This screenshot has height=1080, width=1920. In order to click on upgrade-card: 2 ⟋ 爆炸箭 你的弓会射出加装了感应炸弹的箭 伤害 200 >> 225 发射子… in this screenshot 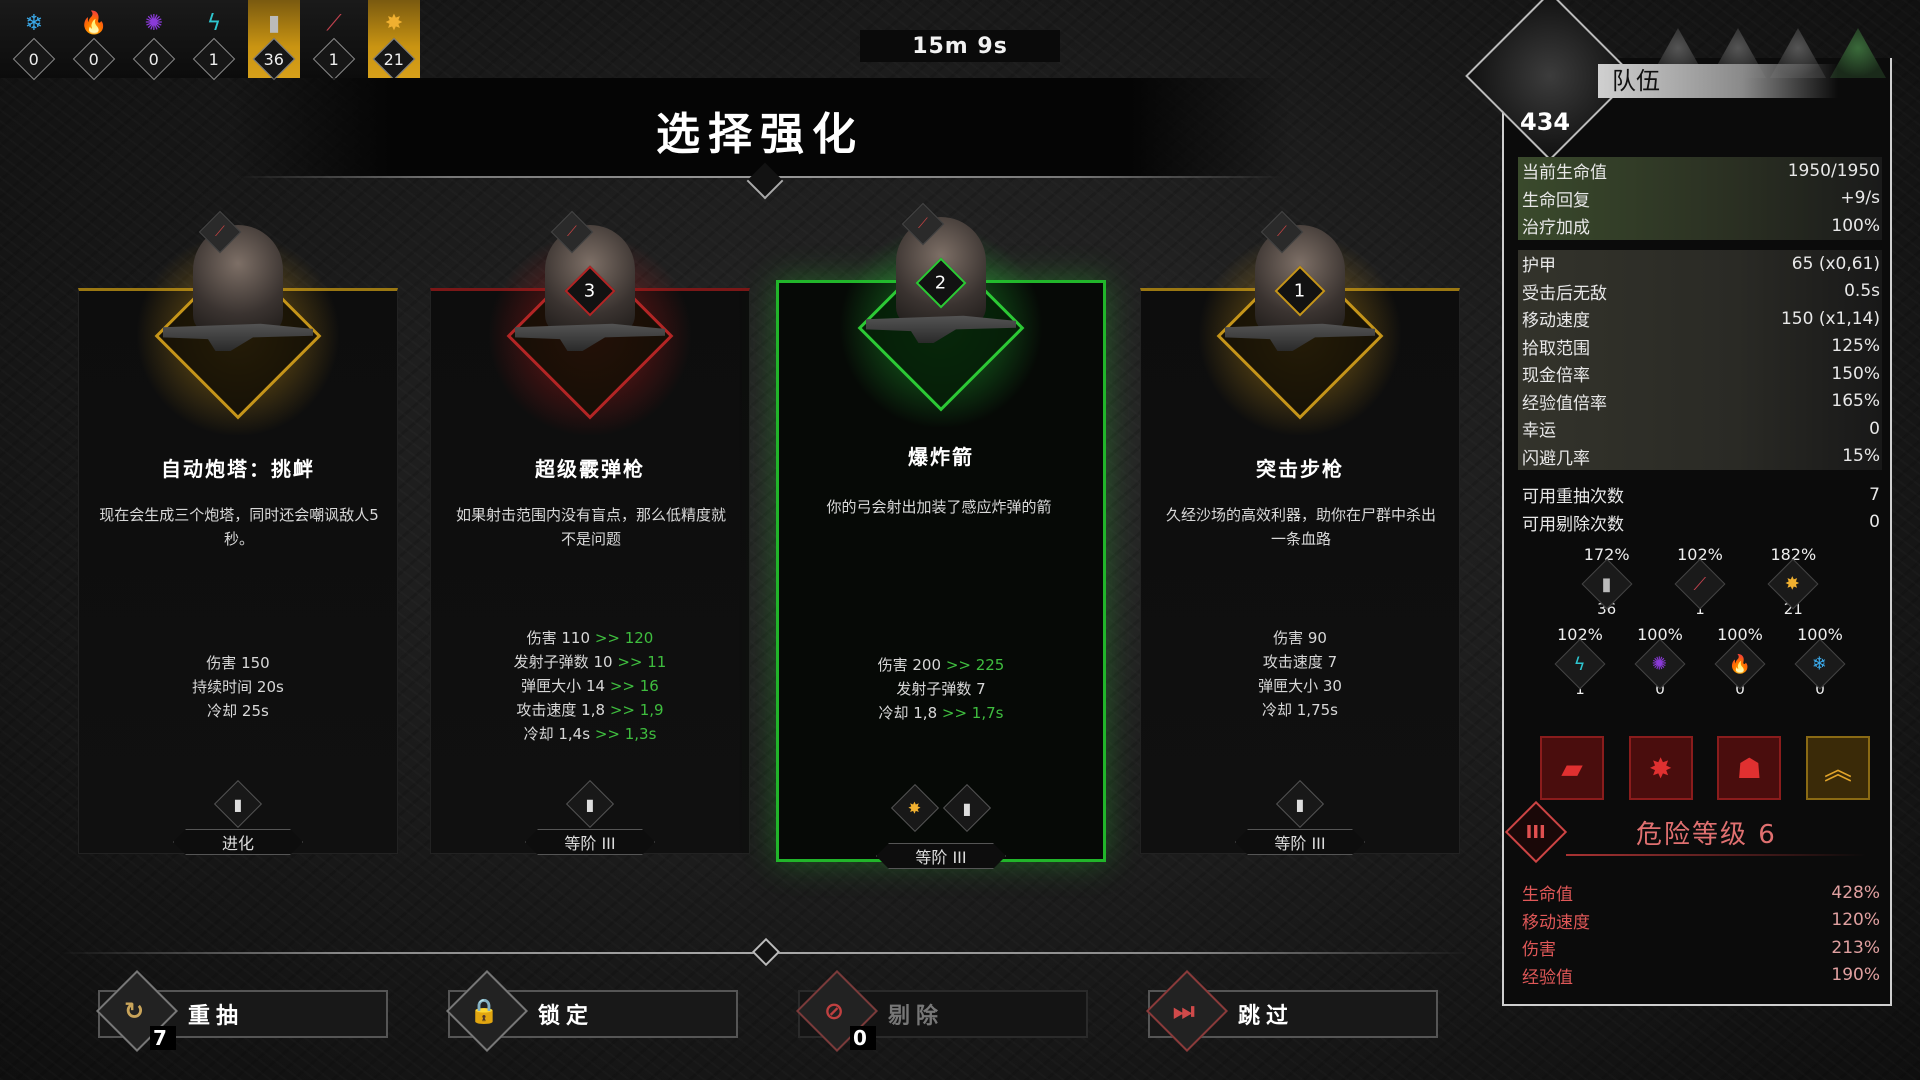, I will do `click(941, 535)`.